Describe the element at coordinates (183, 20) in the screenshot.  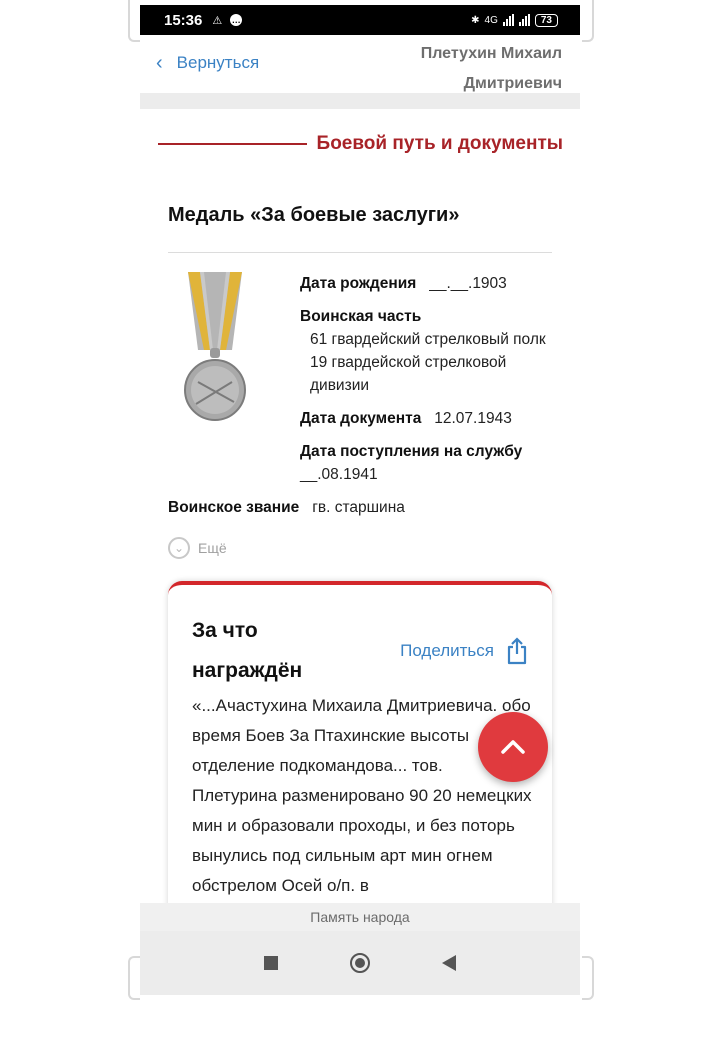
I see `status-time: 15:36` at that location.